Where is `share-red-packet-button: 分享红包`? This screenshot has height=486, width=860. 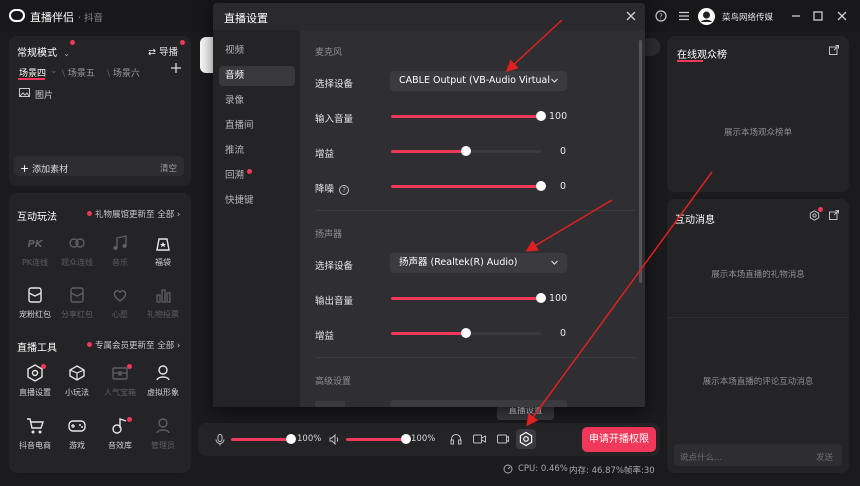
share-red-packet-button: 分享红包 is located at coordinates (77, 303).